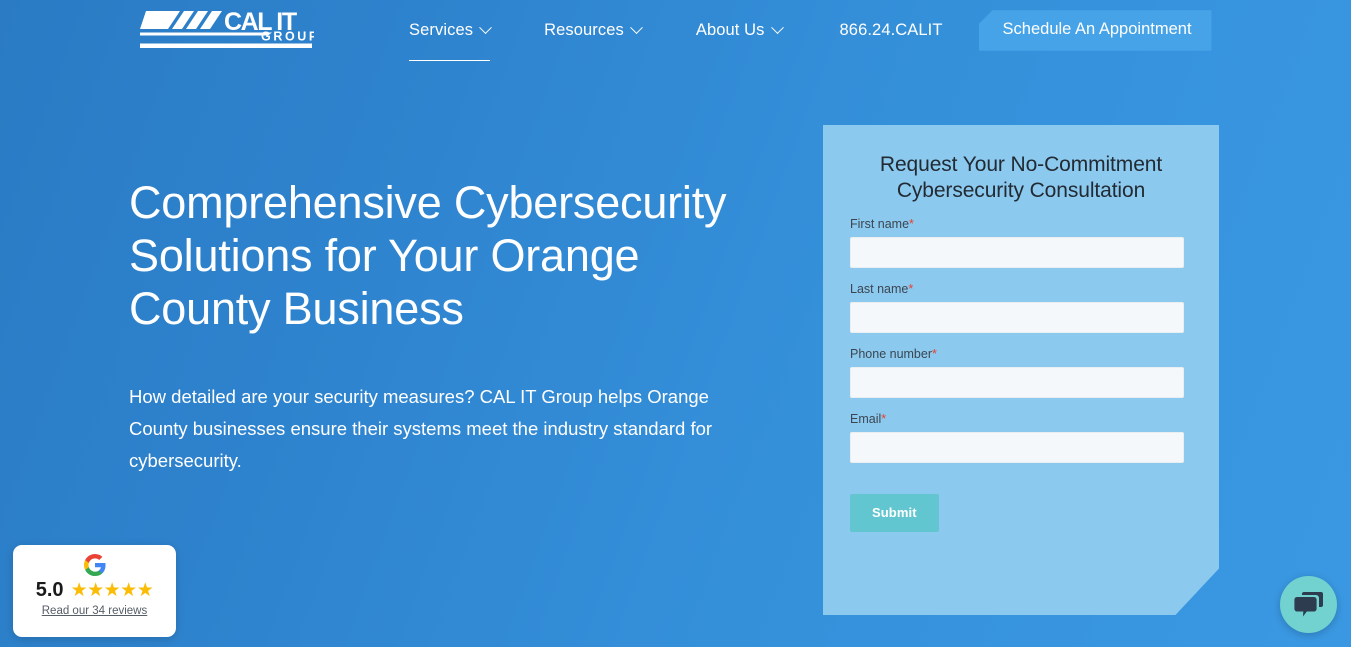 This screenshot has height=647, width=1351. I want to click on email-label: Email*, so click(1021, 419).